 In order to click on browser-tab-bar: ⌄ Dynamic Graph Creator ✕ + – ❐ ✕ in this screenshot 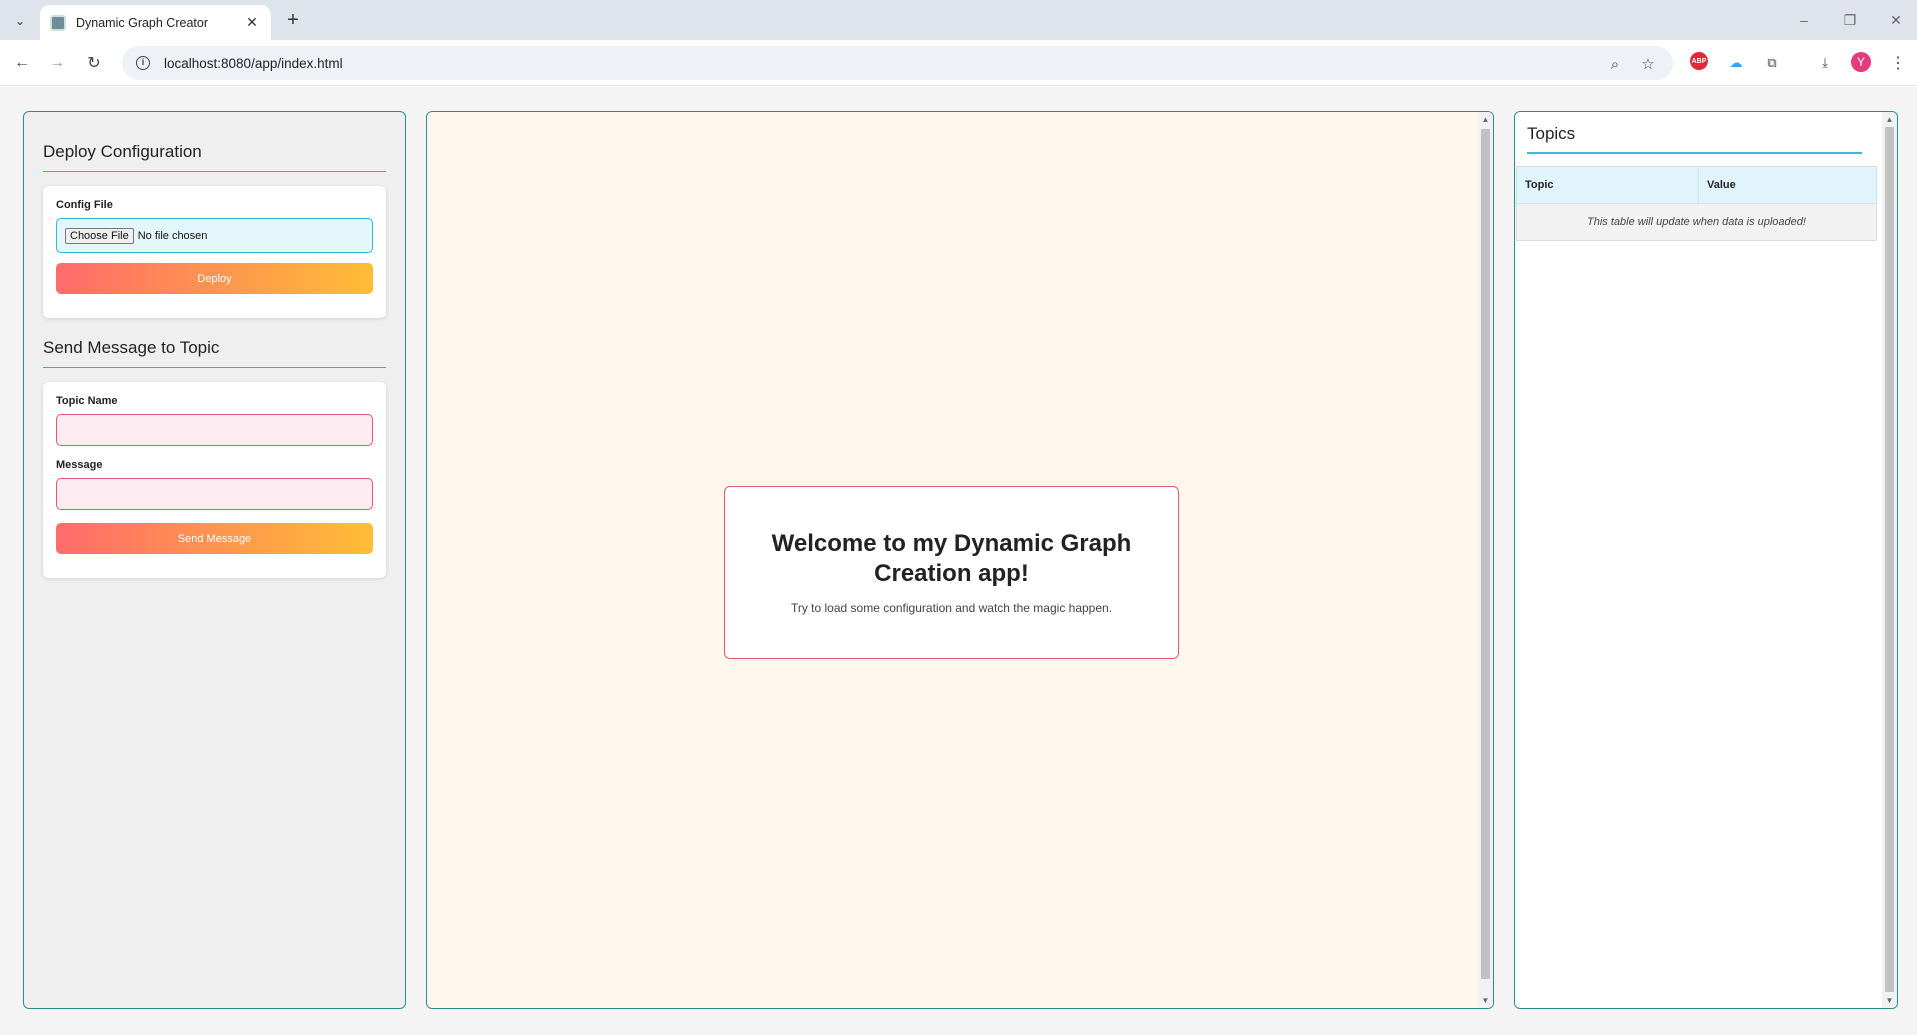, I will do `click(958, 20)`.